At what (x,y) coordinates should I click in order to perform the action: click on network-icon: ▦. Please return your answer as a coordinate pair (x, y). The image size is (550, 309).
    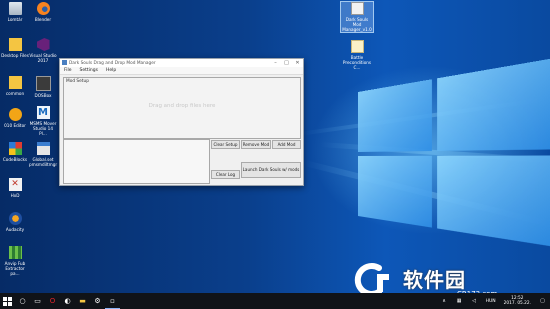
    Looking at the image, I should click on (459, 301).